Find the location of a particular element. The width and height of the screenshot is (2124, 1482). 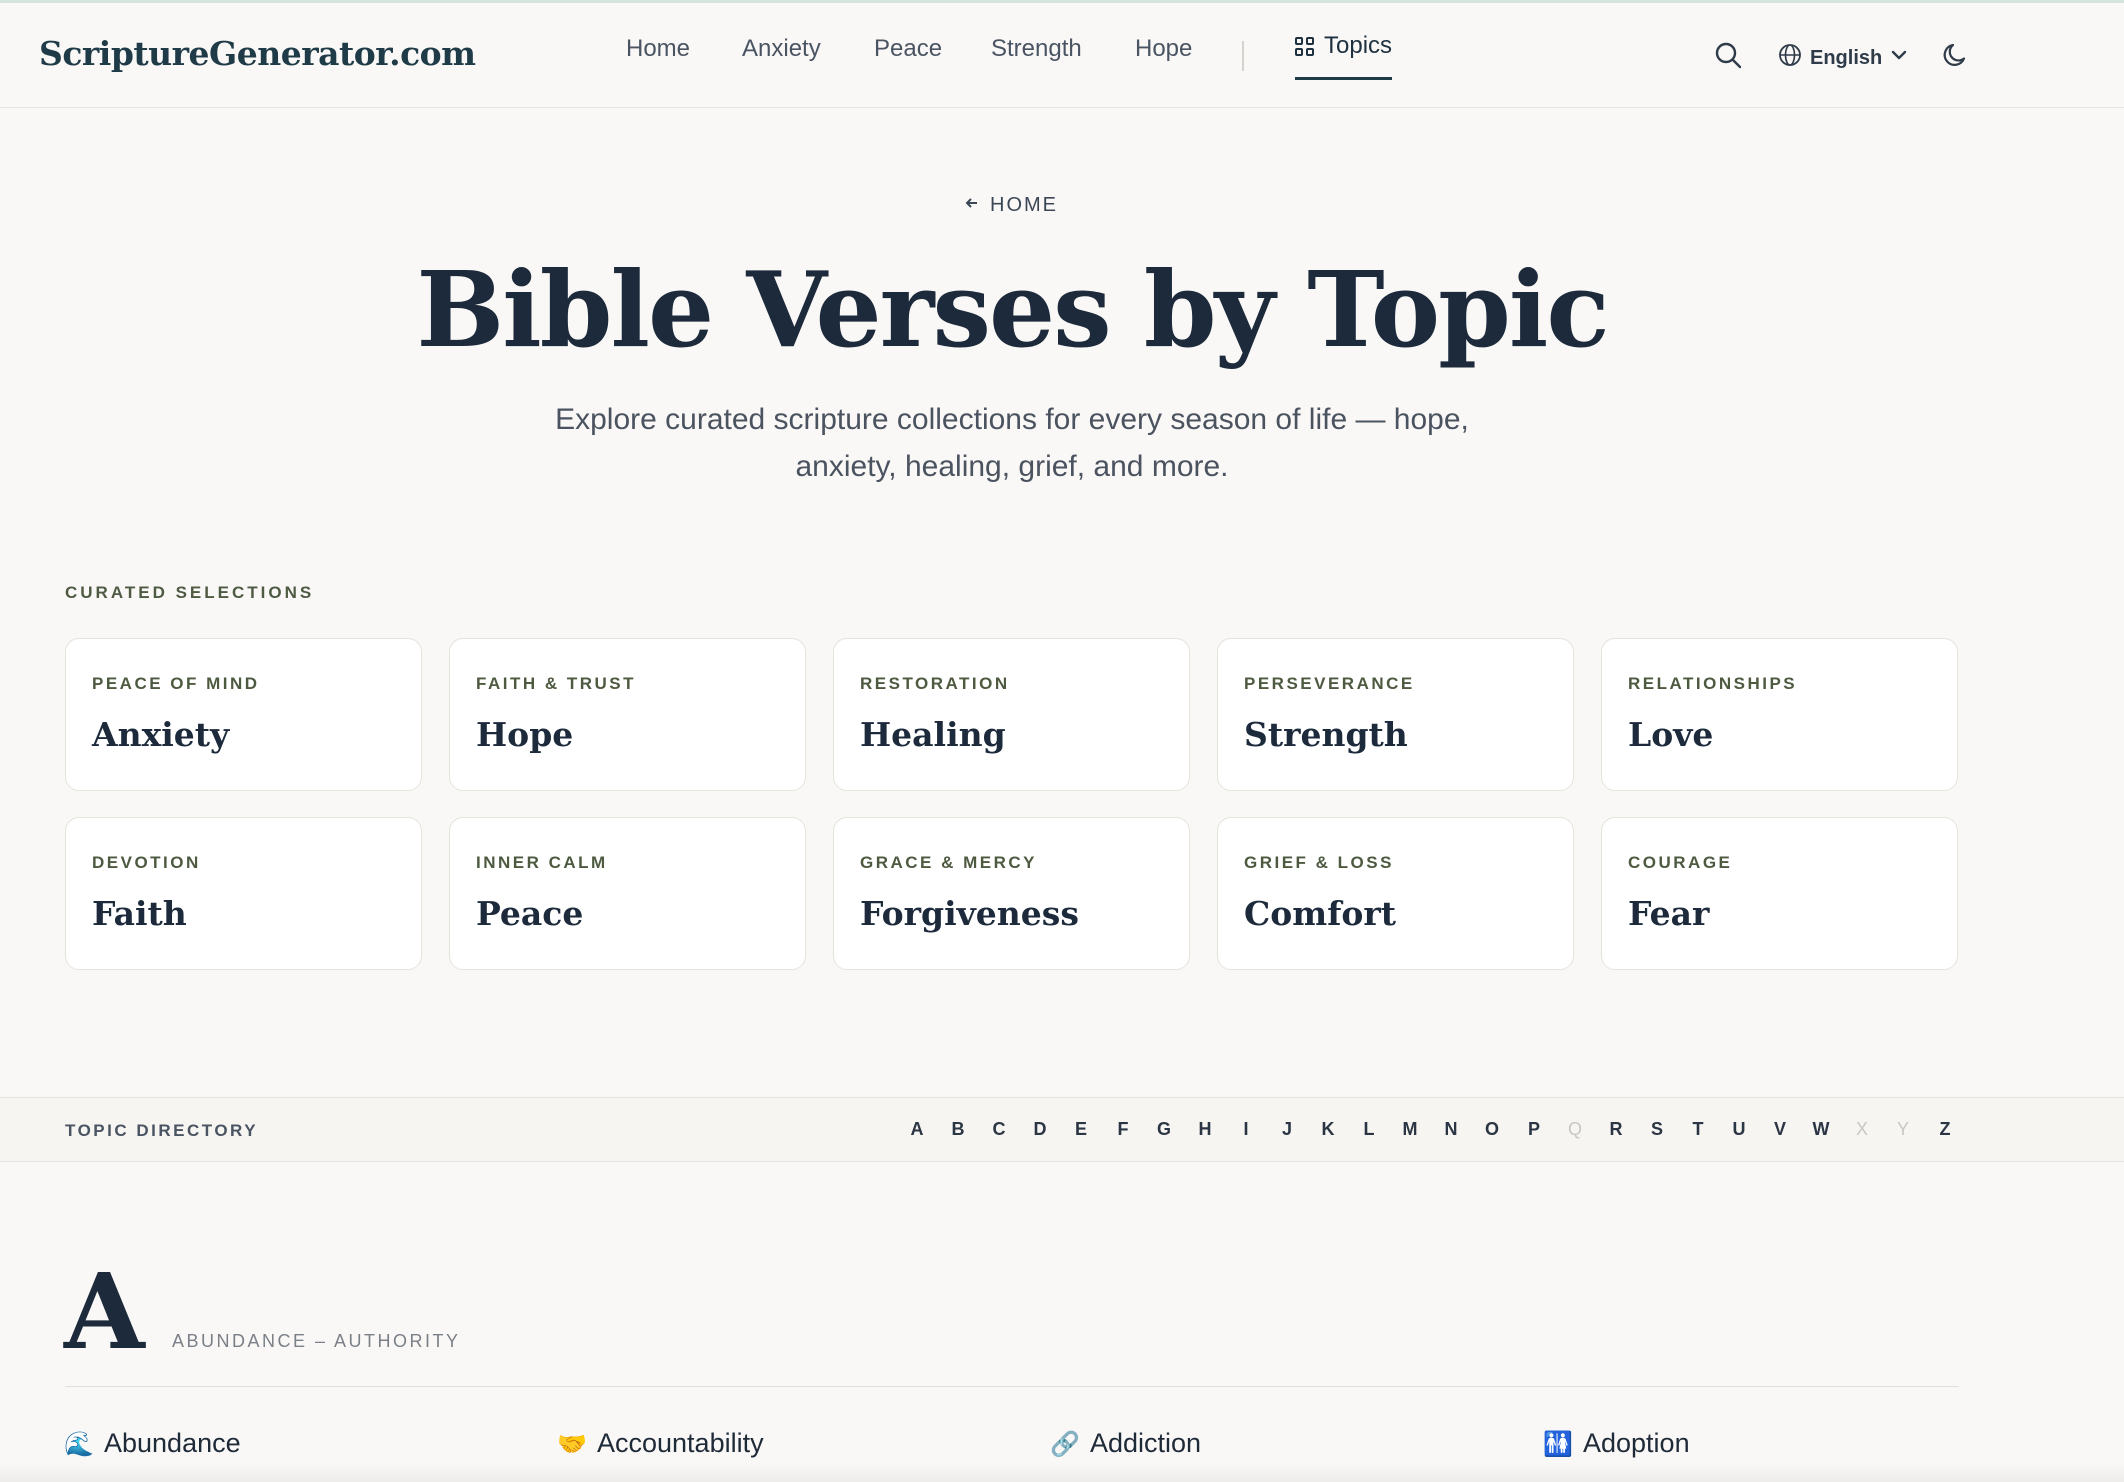

language-label: English is located at coordinates (1846, 57).